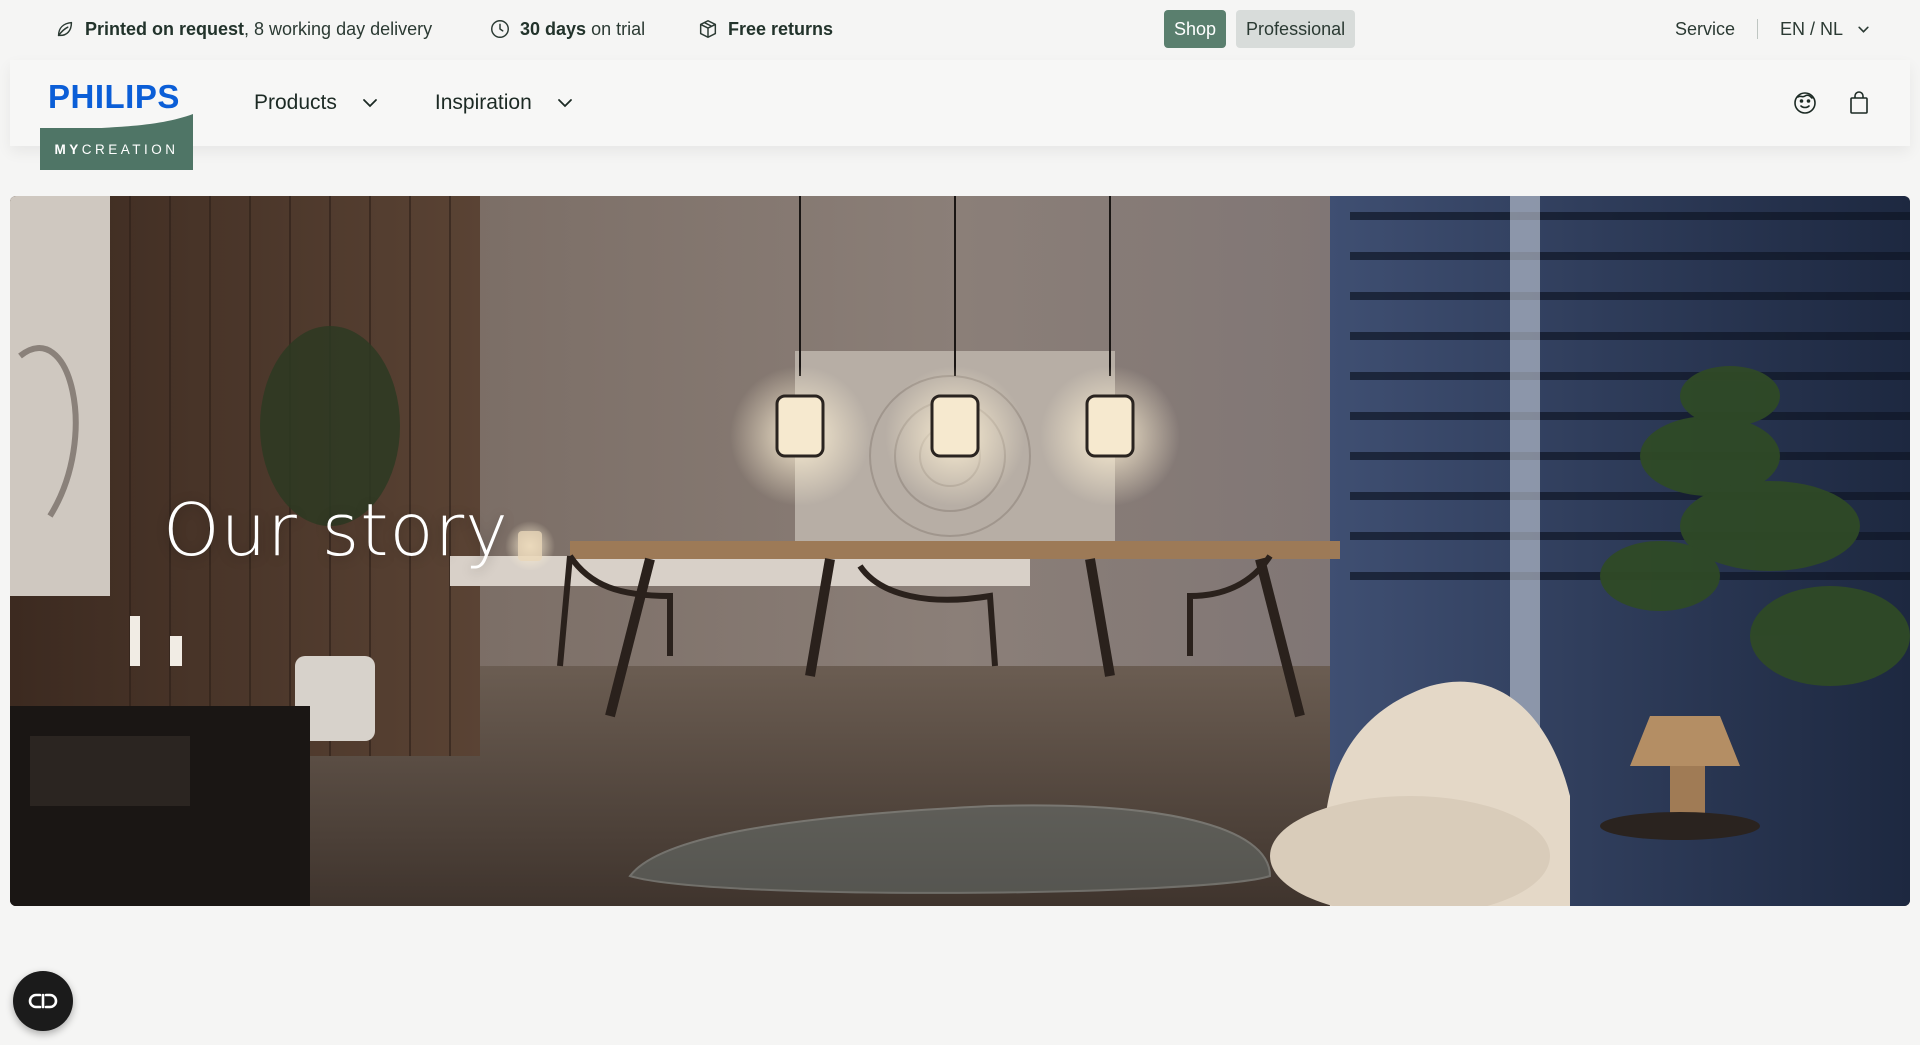 This screenshot has height=1045, width=1920. I want to click on language-selector: EN / NL, so click(1825, 29).